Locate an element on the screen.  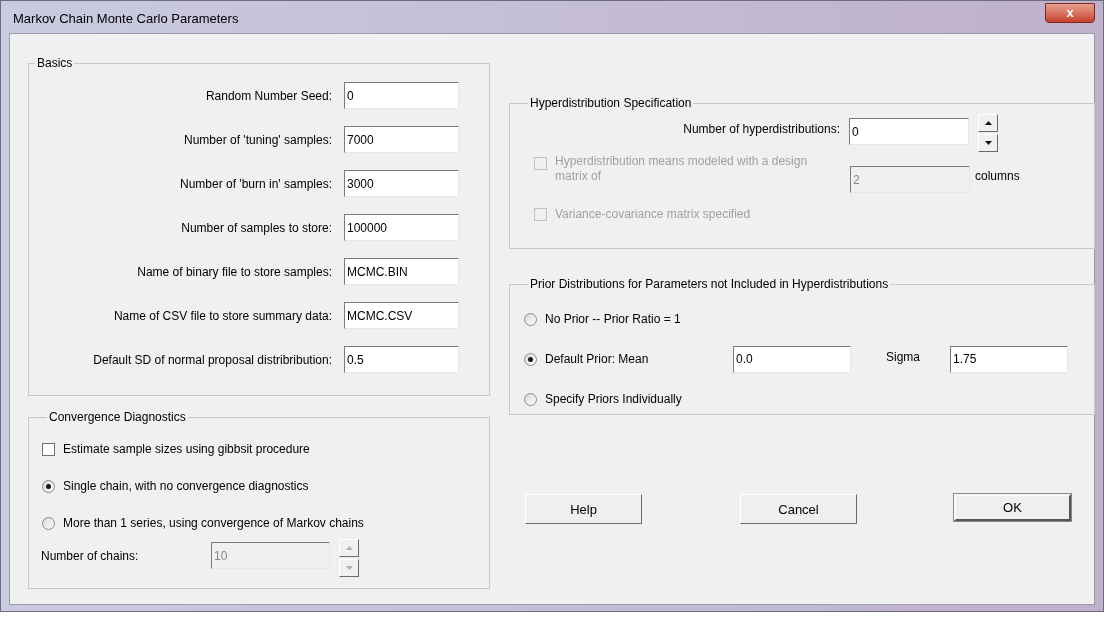
field-label: Number of 'tuning' samples: is located at coordinates (258, 140).